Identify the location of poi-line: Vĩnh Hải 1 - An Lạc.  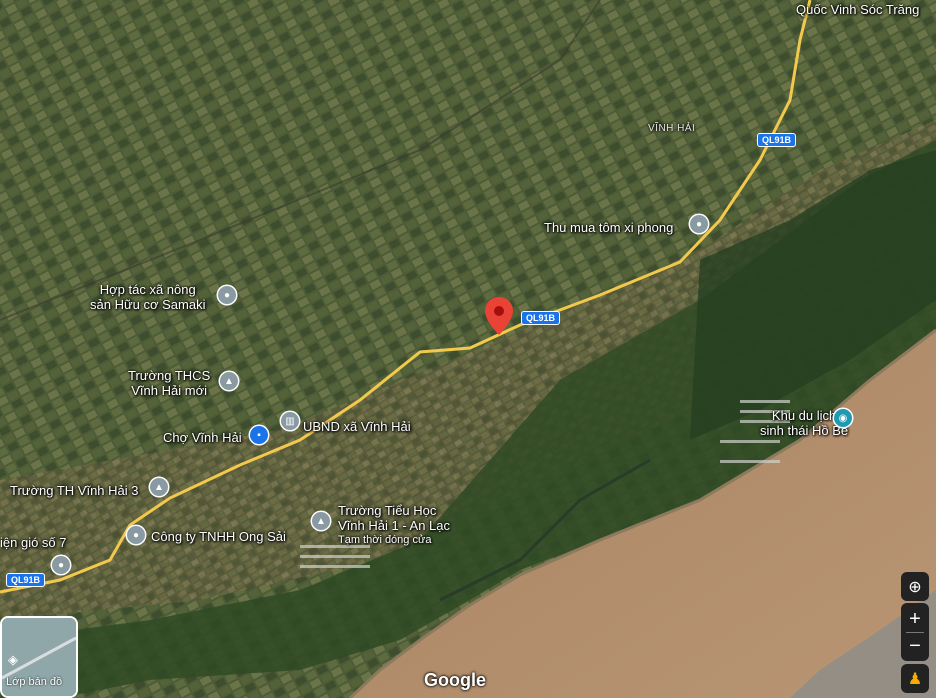
(394, 525).